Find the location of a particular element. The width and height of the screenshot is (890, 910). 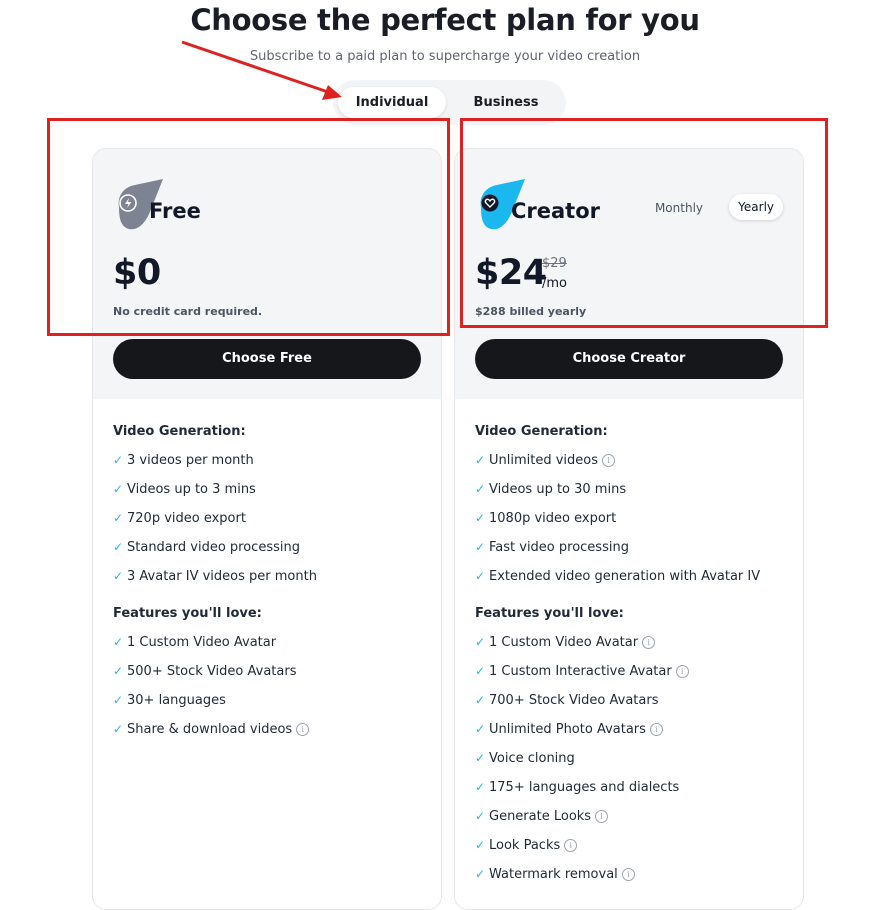

feature-item: ✓ Generate Looks i is located at coordinates (634, 816).